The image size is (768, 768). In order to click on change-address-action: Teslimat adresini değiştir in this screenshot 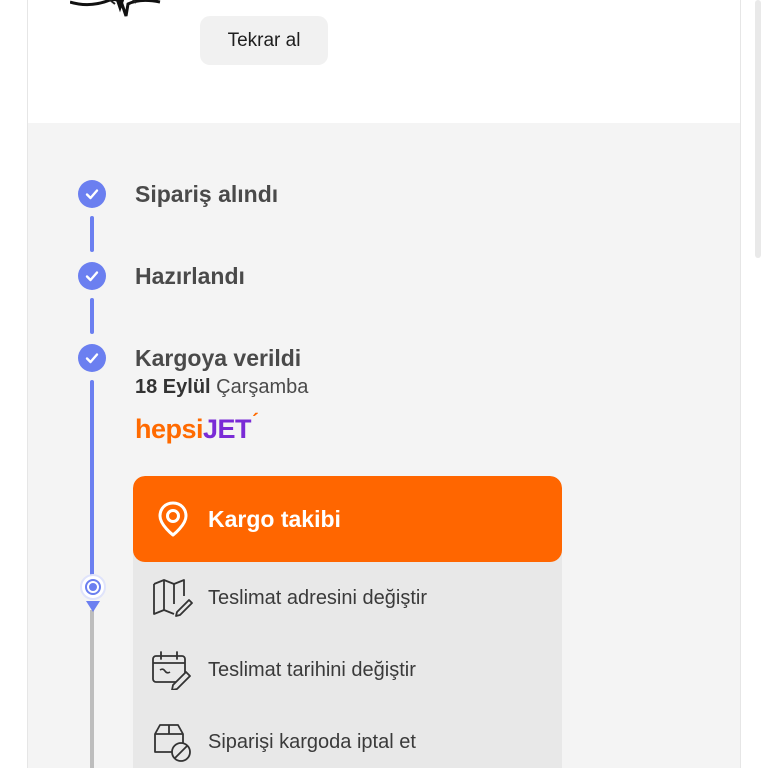, I will do `click(347, 598)`.